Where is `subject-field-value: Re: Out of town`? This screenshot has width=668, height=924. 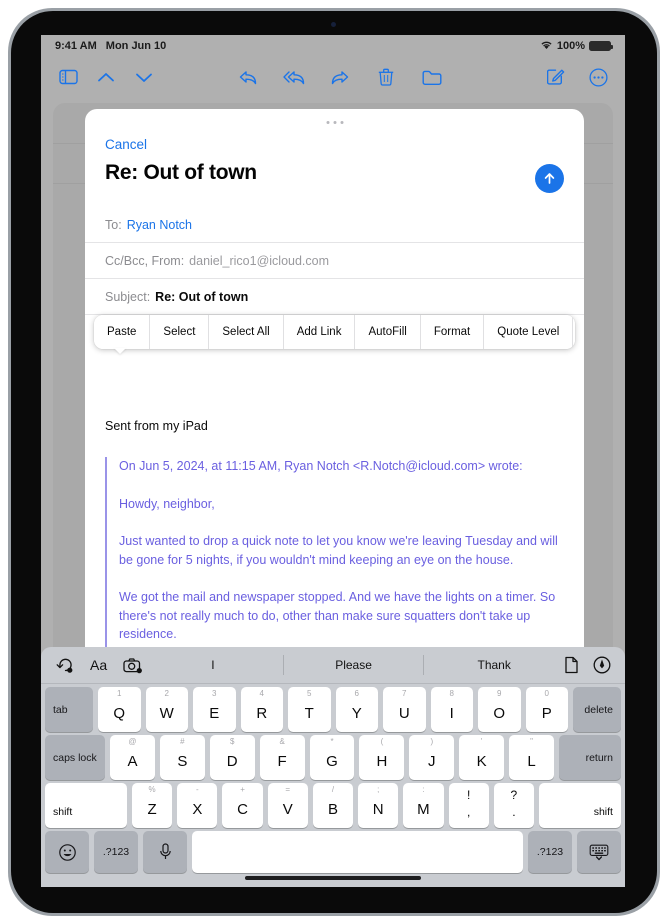
subject-field-value: Re: Out of town is located at coordinates (201, 297).